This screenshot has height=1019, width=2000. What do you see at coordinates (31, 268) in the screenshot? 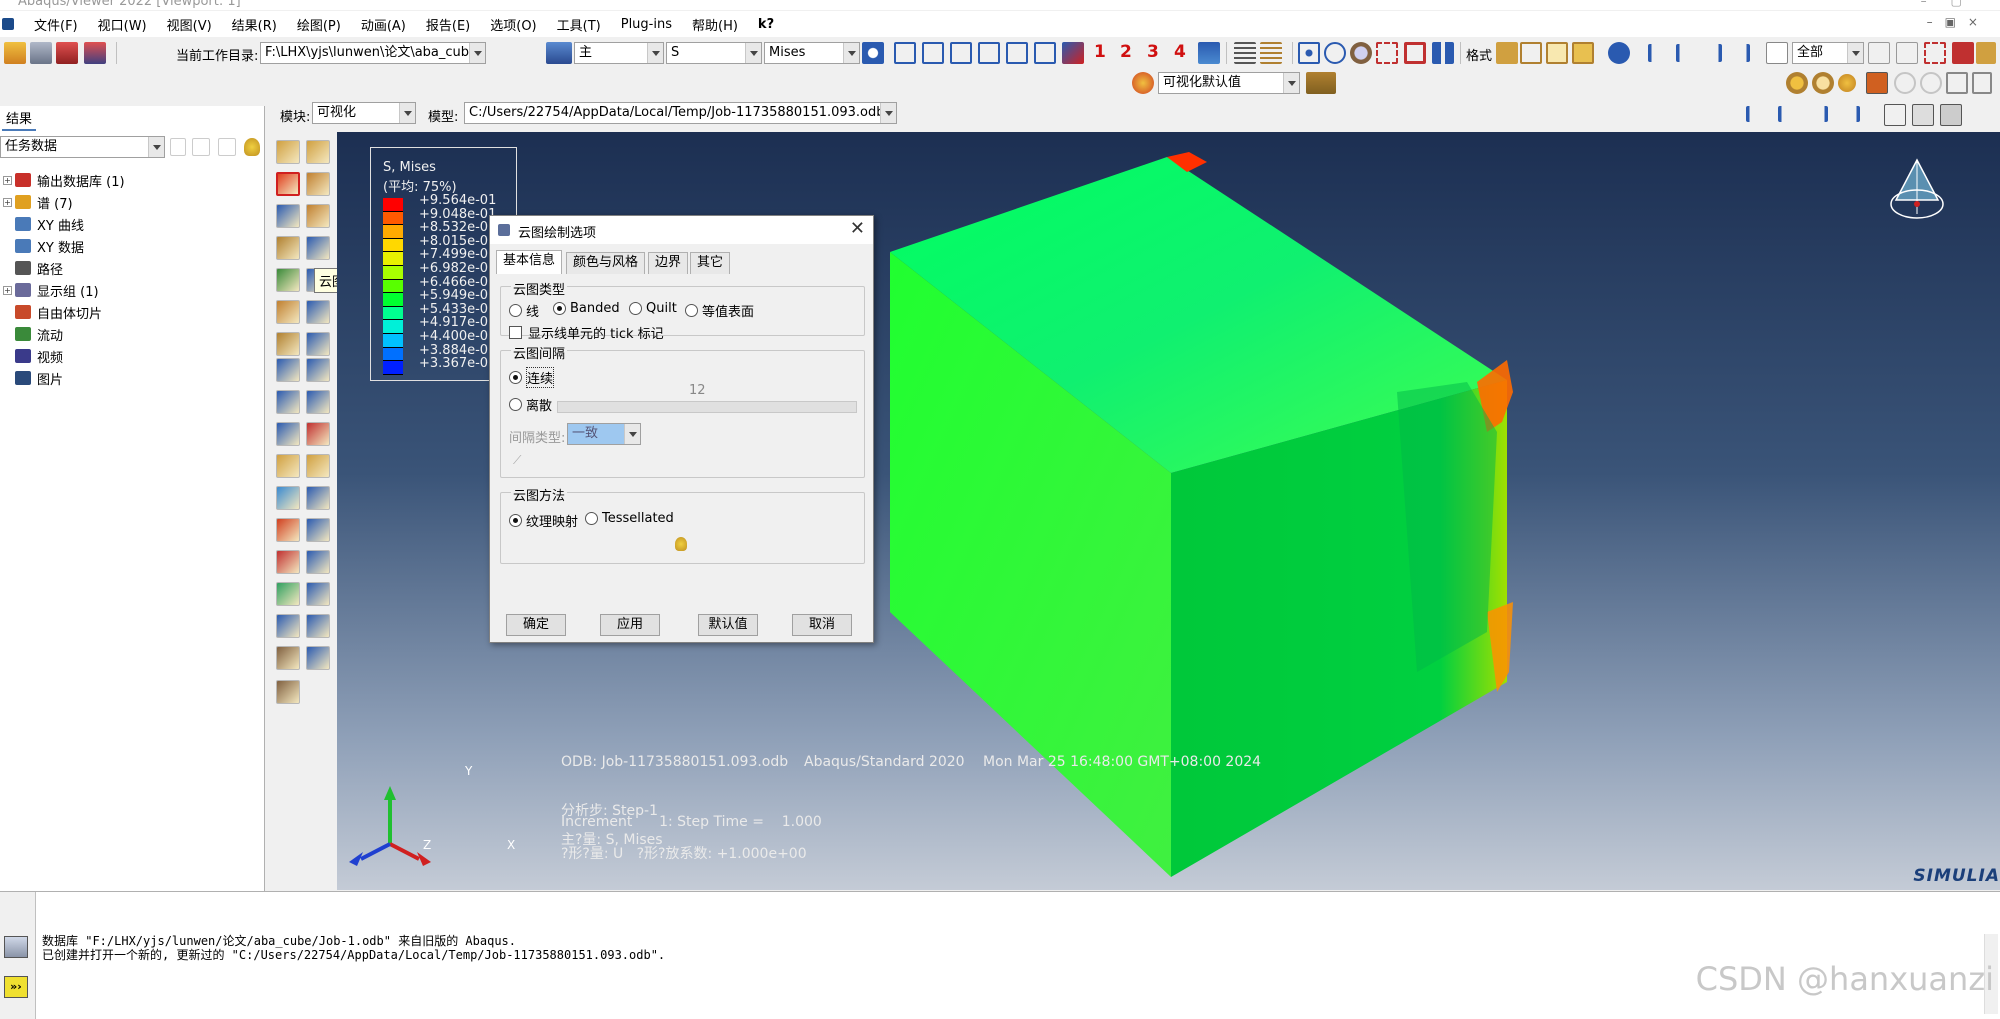
I see `tree-item: 路径` at bounding box center [31, 268].